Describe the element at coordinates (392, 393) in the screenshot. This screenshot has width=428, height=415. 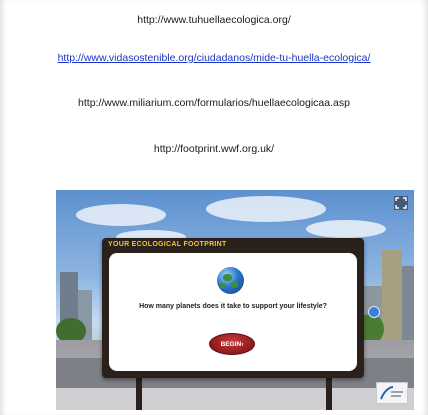
I see `footprint-network-logo` at that location.